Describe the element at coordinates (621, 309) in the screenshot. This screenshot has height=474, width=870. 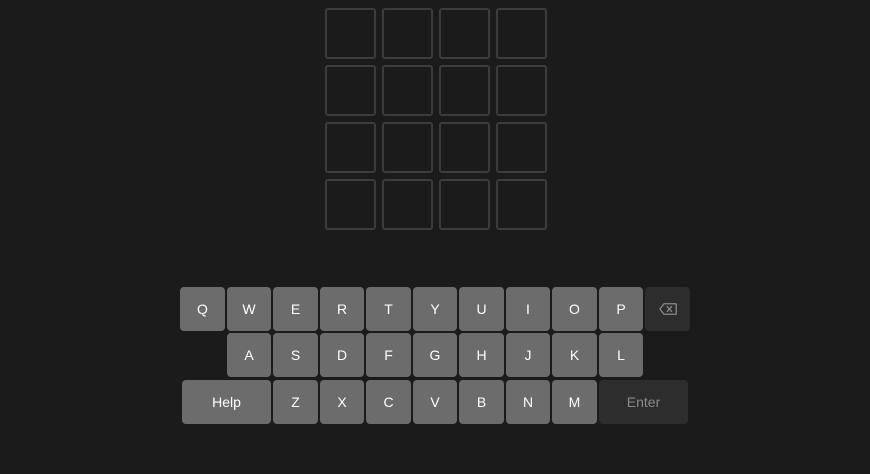
I see `key-p: P` at that location.